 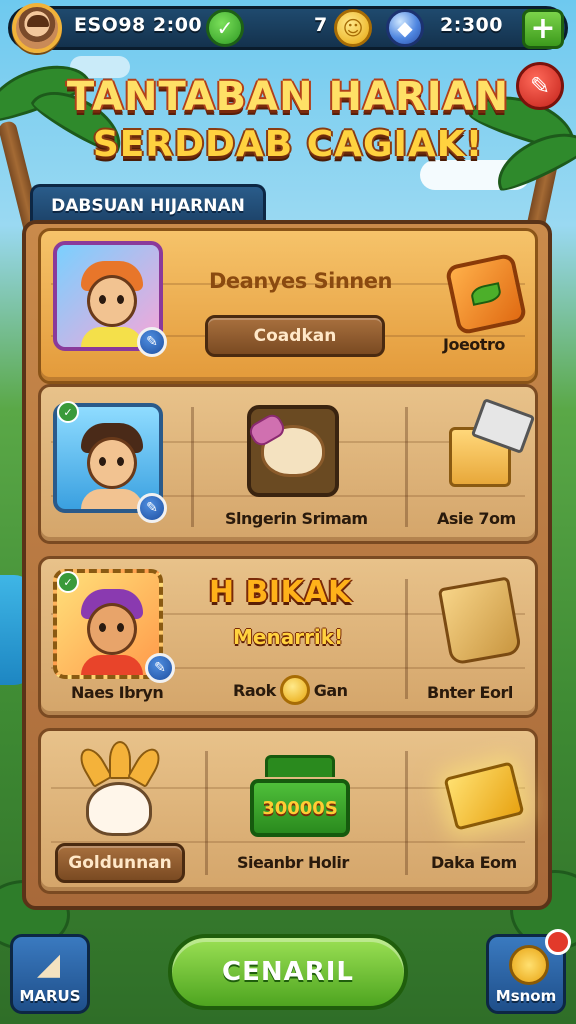 I want to click on gem-icon: ◆, so click(x=405, y=28).